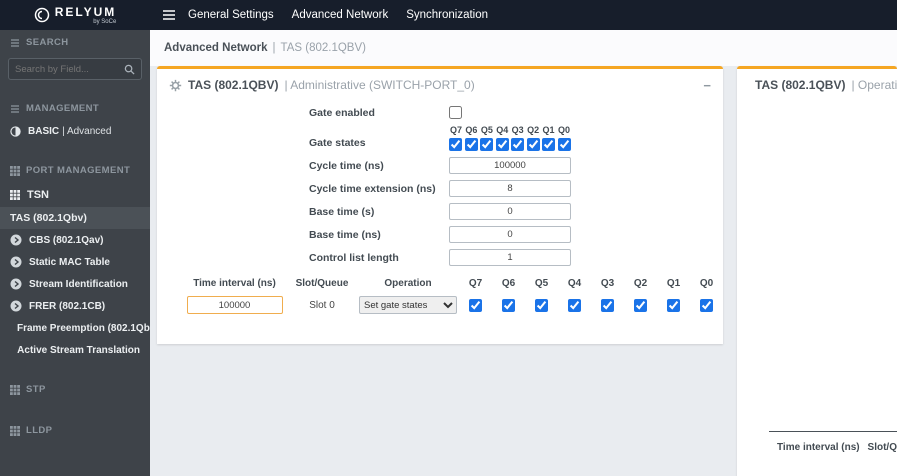 The image size is (897, 476). I want to click on sidebar-search-header-label: SEARCH, so click(47, 42).